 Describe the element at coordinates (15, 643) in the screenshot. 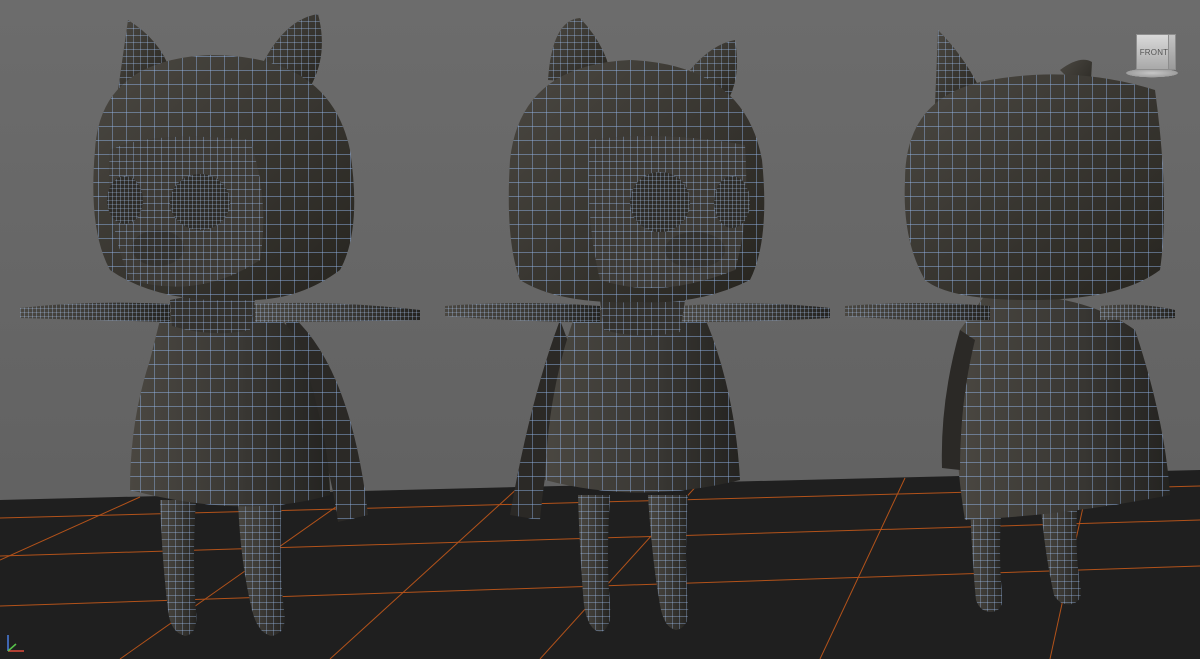

I see `axis-tripod-icon` at that location.